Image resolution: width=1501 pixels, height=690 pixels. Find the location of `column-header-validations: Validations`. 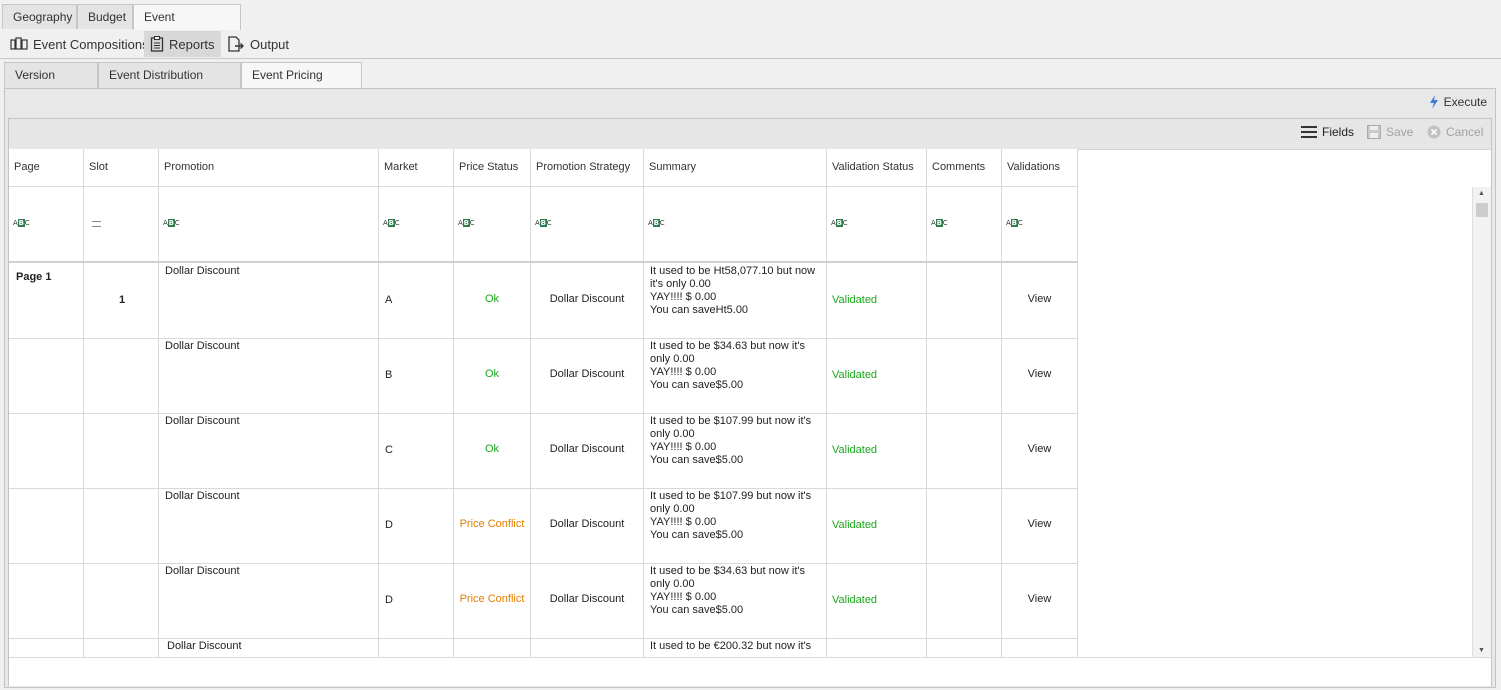

column-header-validations: Validations is located at coordinates (1040, 167).